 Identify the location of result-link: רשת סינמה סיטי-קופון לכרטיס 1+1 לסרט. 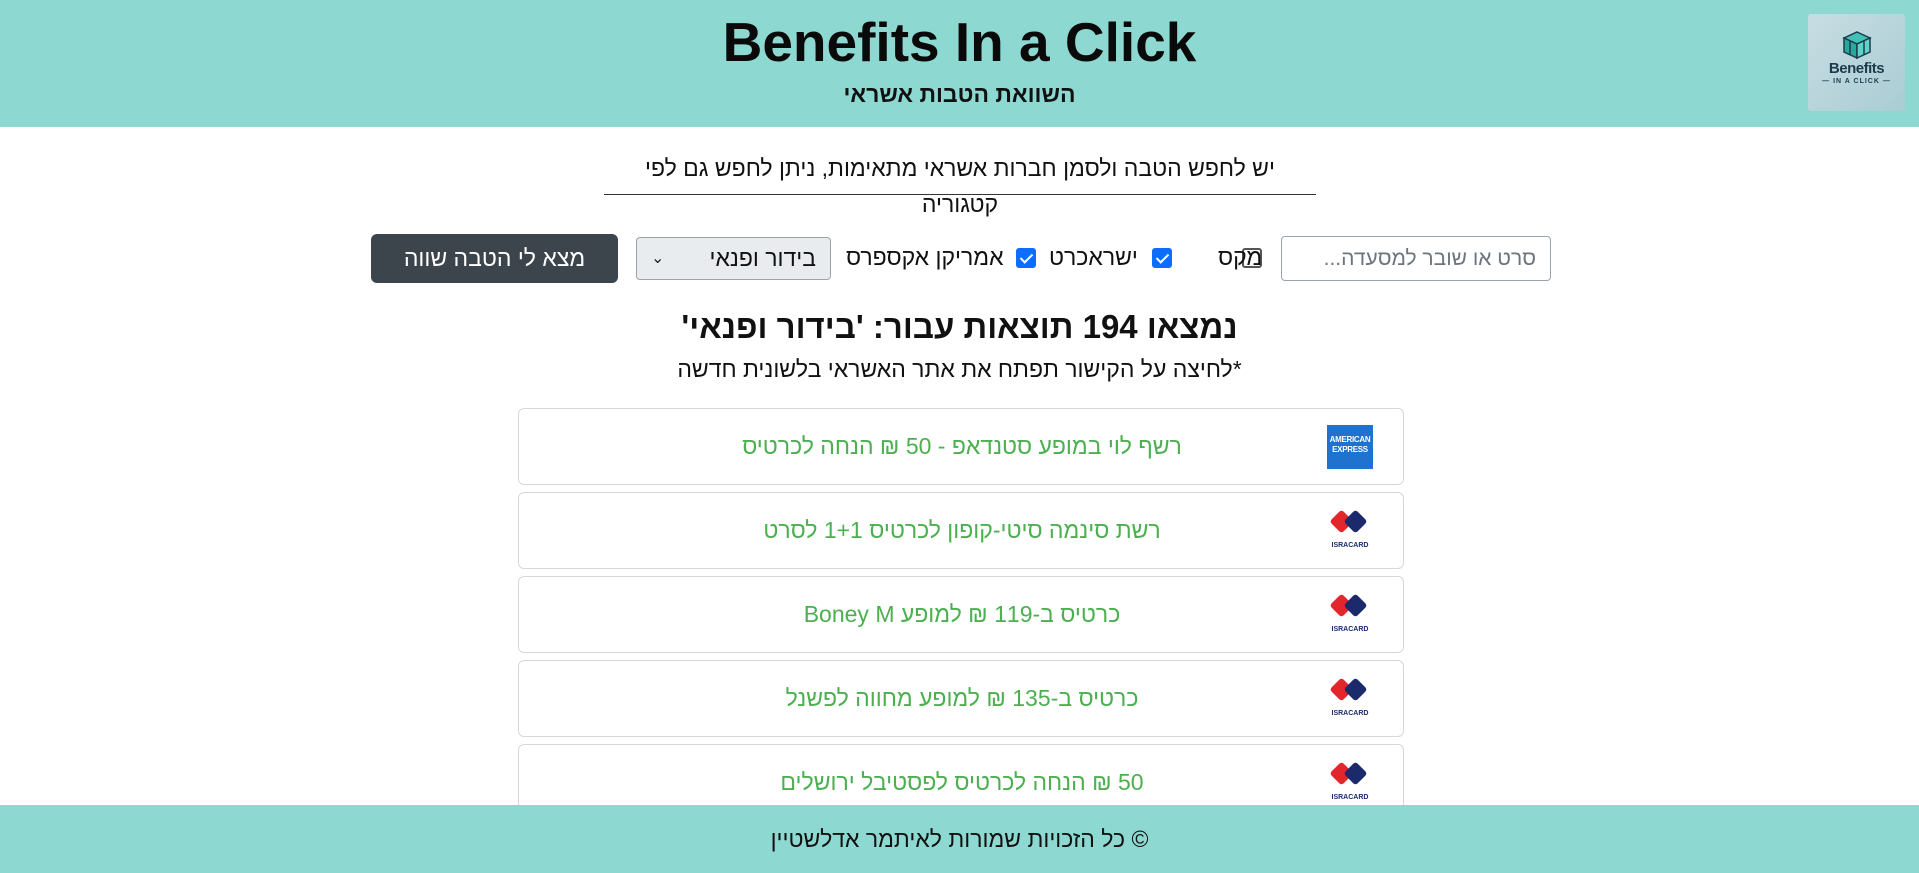
(962, 530).